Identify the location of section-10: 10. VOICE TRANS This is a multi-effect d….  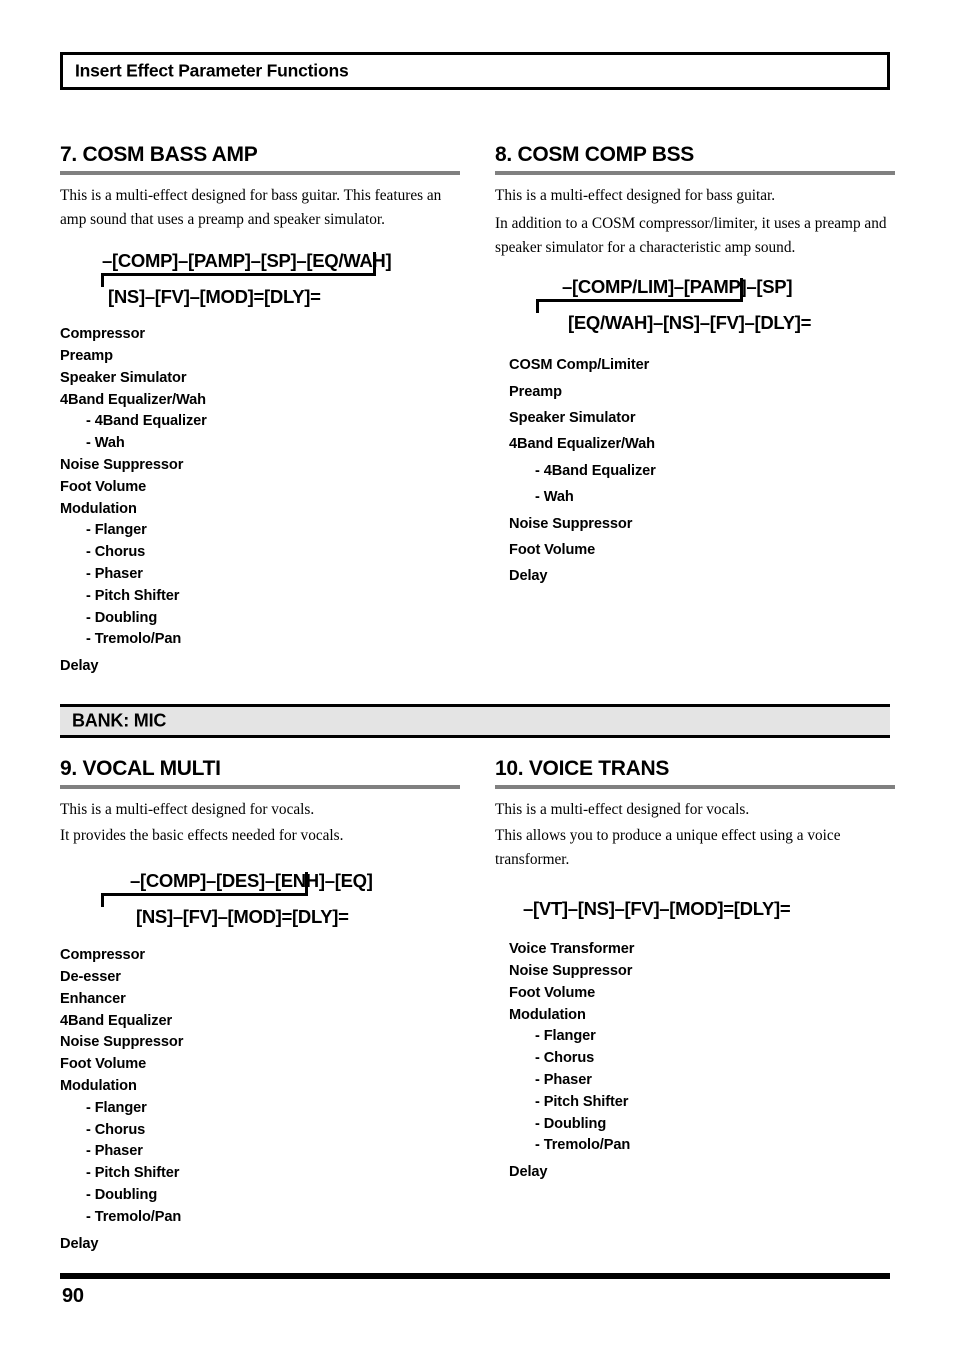
(695, 970).